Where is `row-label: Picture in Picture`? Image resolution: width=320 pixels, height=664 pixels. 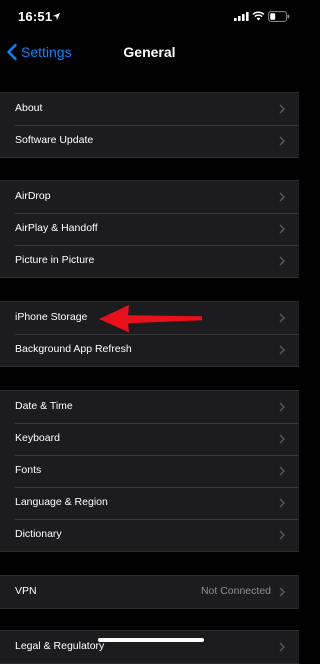 row-label: Picture in Picture is located at coordinates (55, 260).